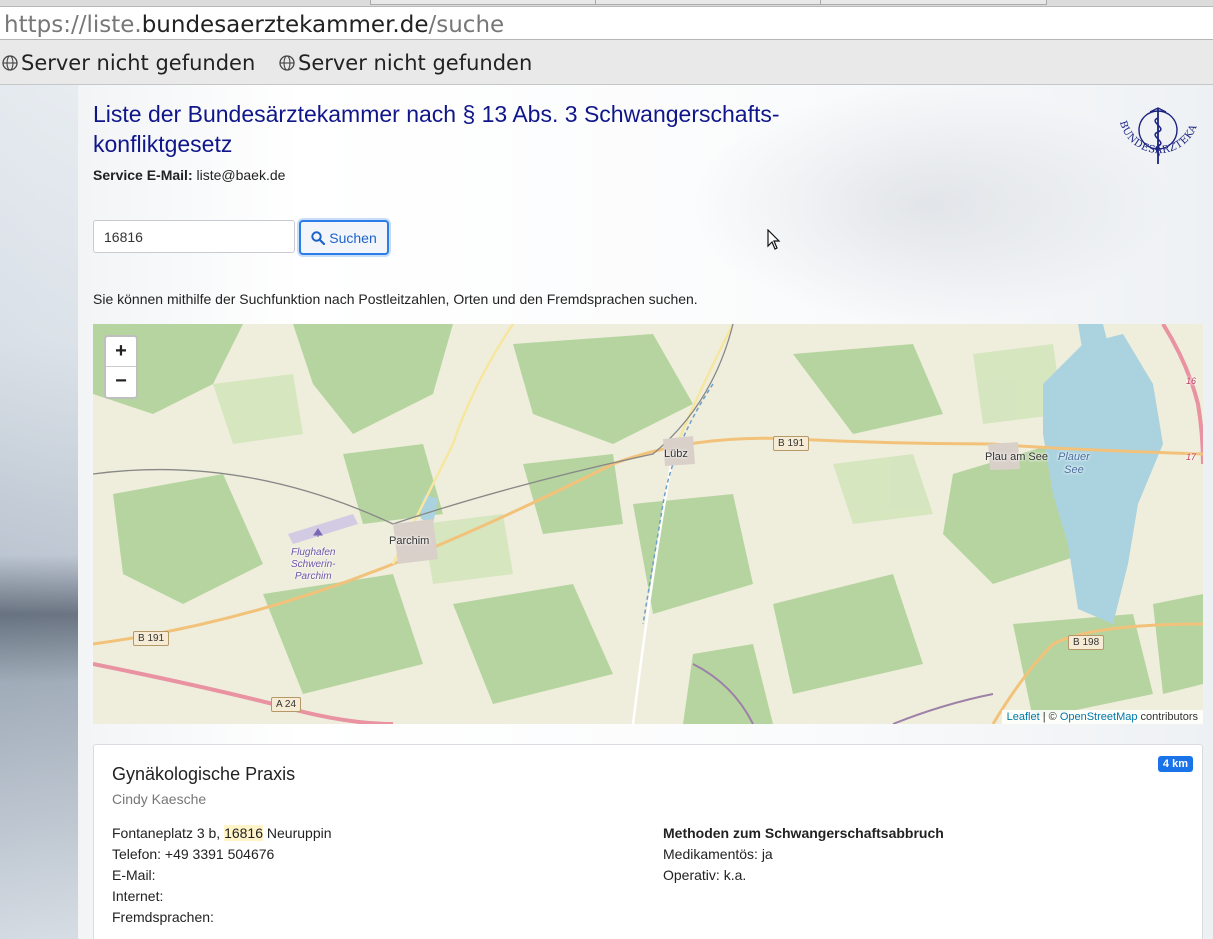  Describe the element at coordinates (194, 236) in the screenshot. I see `search-input` at that location.